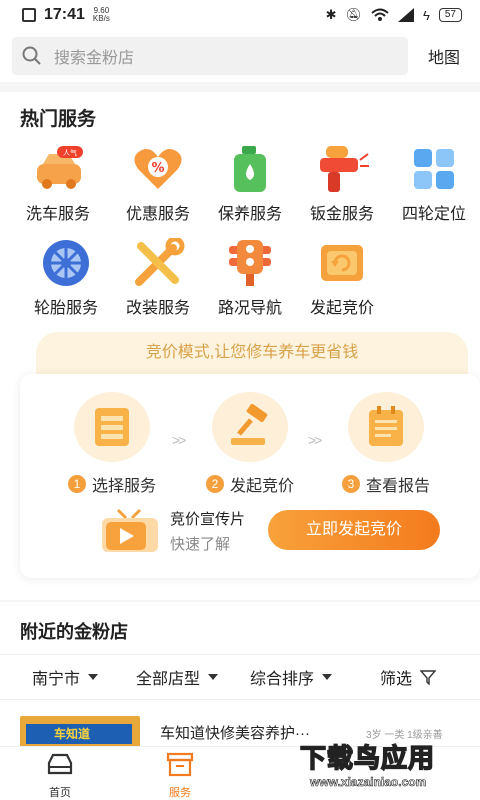 The width and height of the screenshot is (480, 800). I want to click on wrench-tools-icon, so click(160, 262).